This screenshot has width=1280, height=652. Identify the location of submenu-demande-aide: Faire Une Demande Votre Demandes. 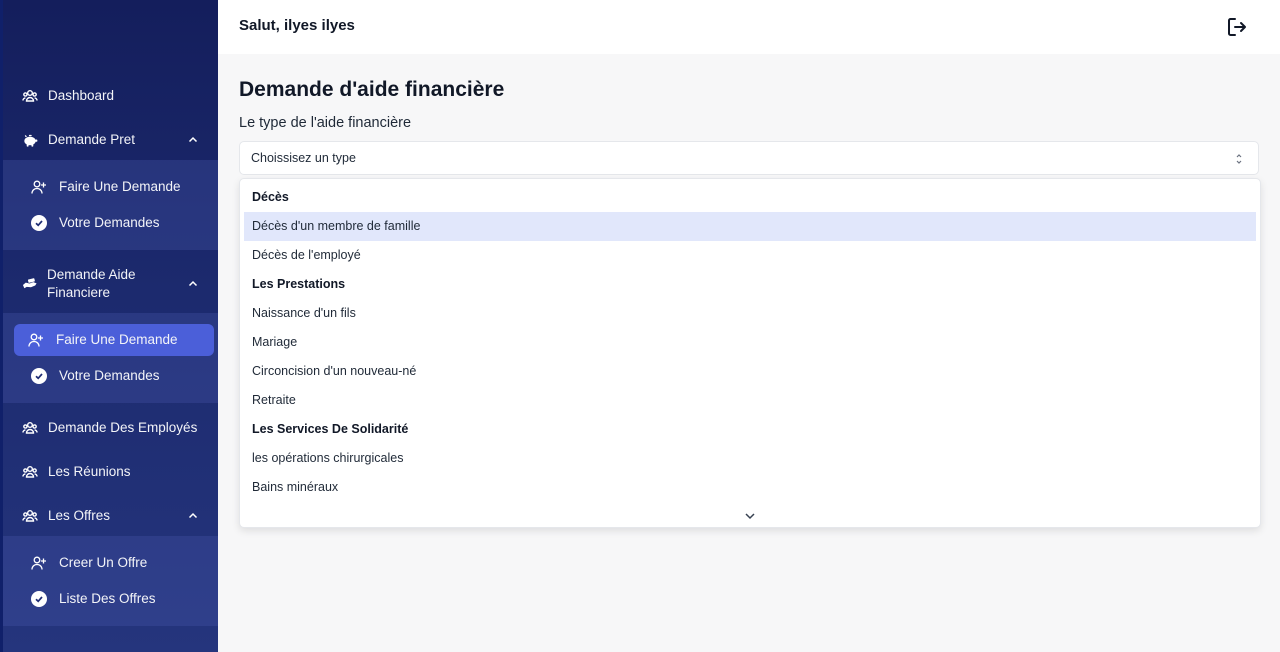
(110, 358).